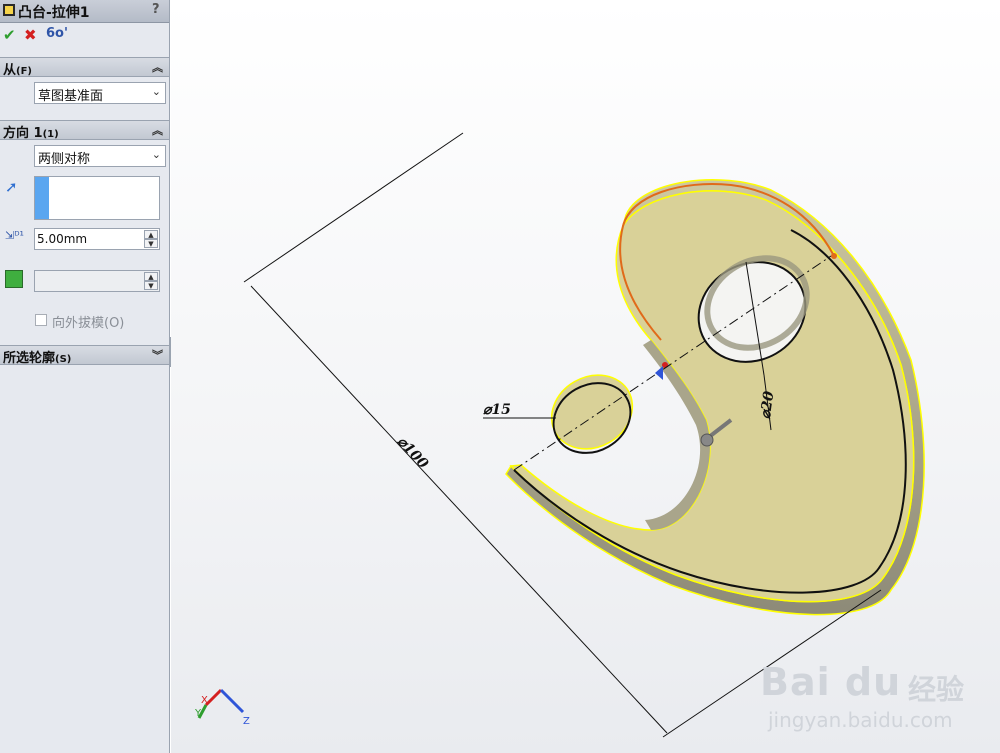  I want to click on dim-15-text: ⌀15, so click(497, 410).